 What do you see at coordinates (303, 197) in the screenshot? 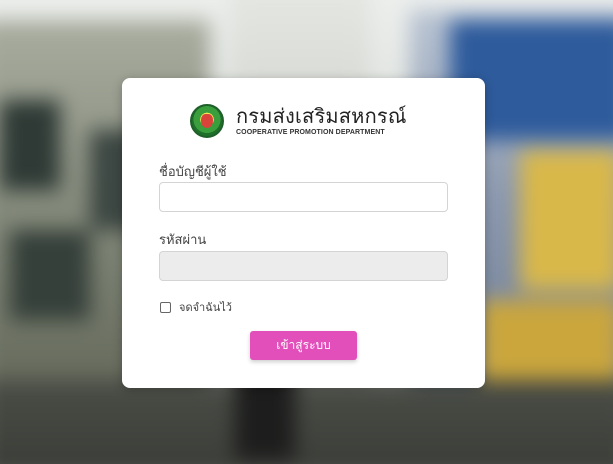
I see `username-input` at bounding box center [303, 197].